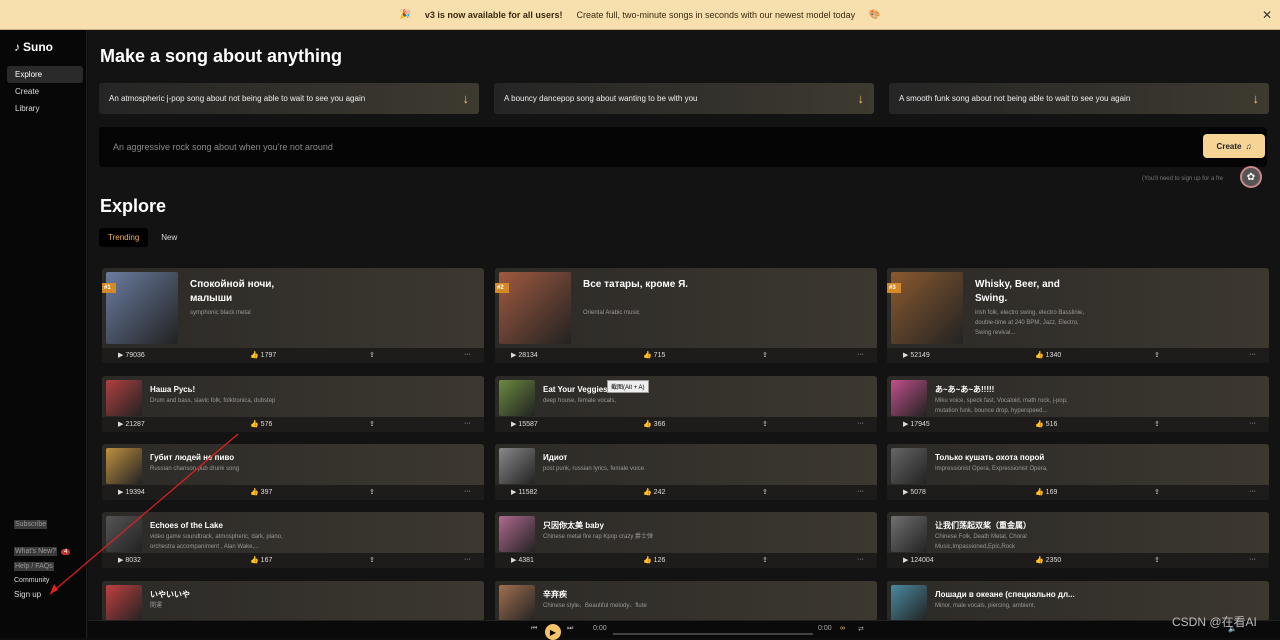 The height and width of the screenshot is (640, 1280). What do you see at coordinates (842, 628) in the screenshot?
I see `loop-icon: ∞` at bounding box center [842, 628].